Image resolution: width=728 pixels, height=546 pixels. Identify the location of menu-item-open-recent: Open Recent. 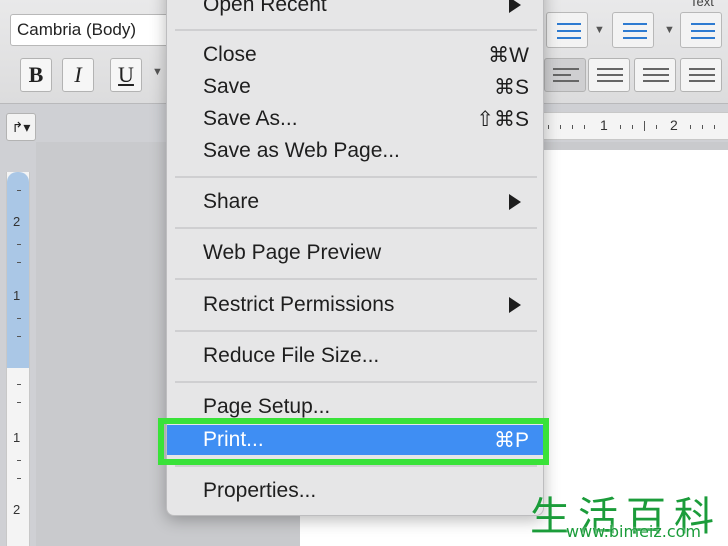
(355, 10).